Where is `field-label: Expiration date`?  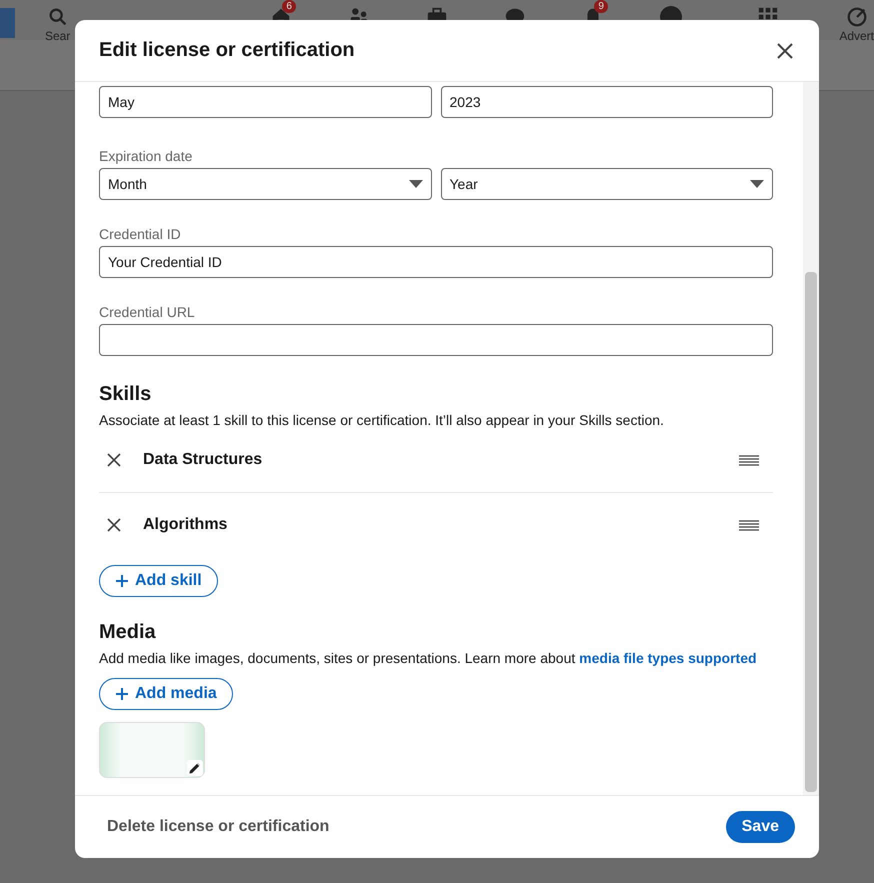
field-label: Expiration date is located at coordinates (146, 156).